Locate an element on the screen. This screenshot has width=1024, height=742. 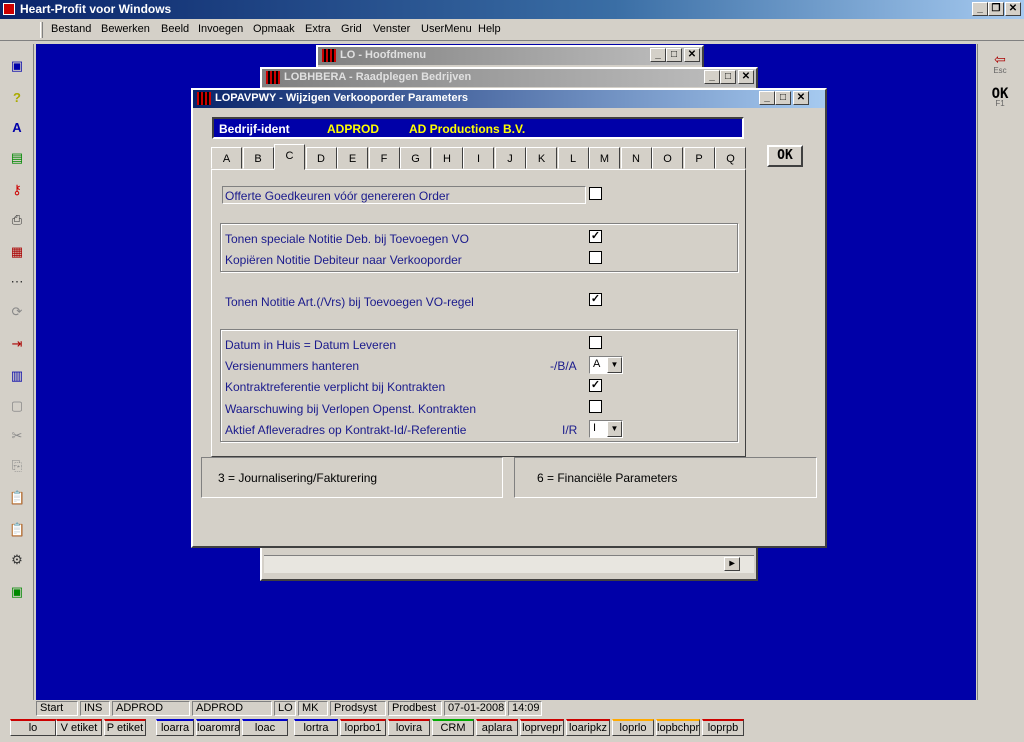
restore-button: ❐ is located at coordinates (996, 9).